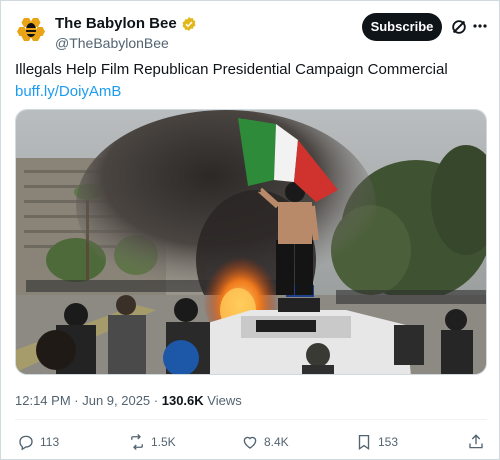  I want to click on tweet-link: buff.ly/DoiyAmB, so click(68, 91).